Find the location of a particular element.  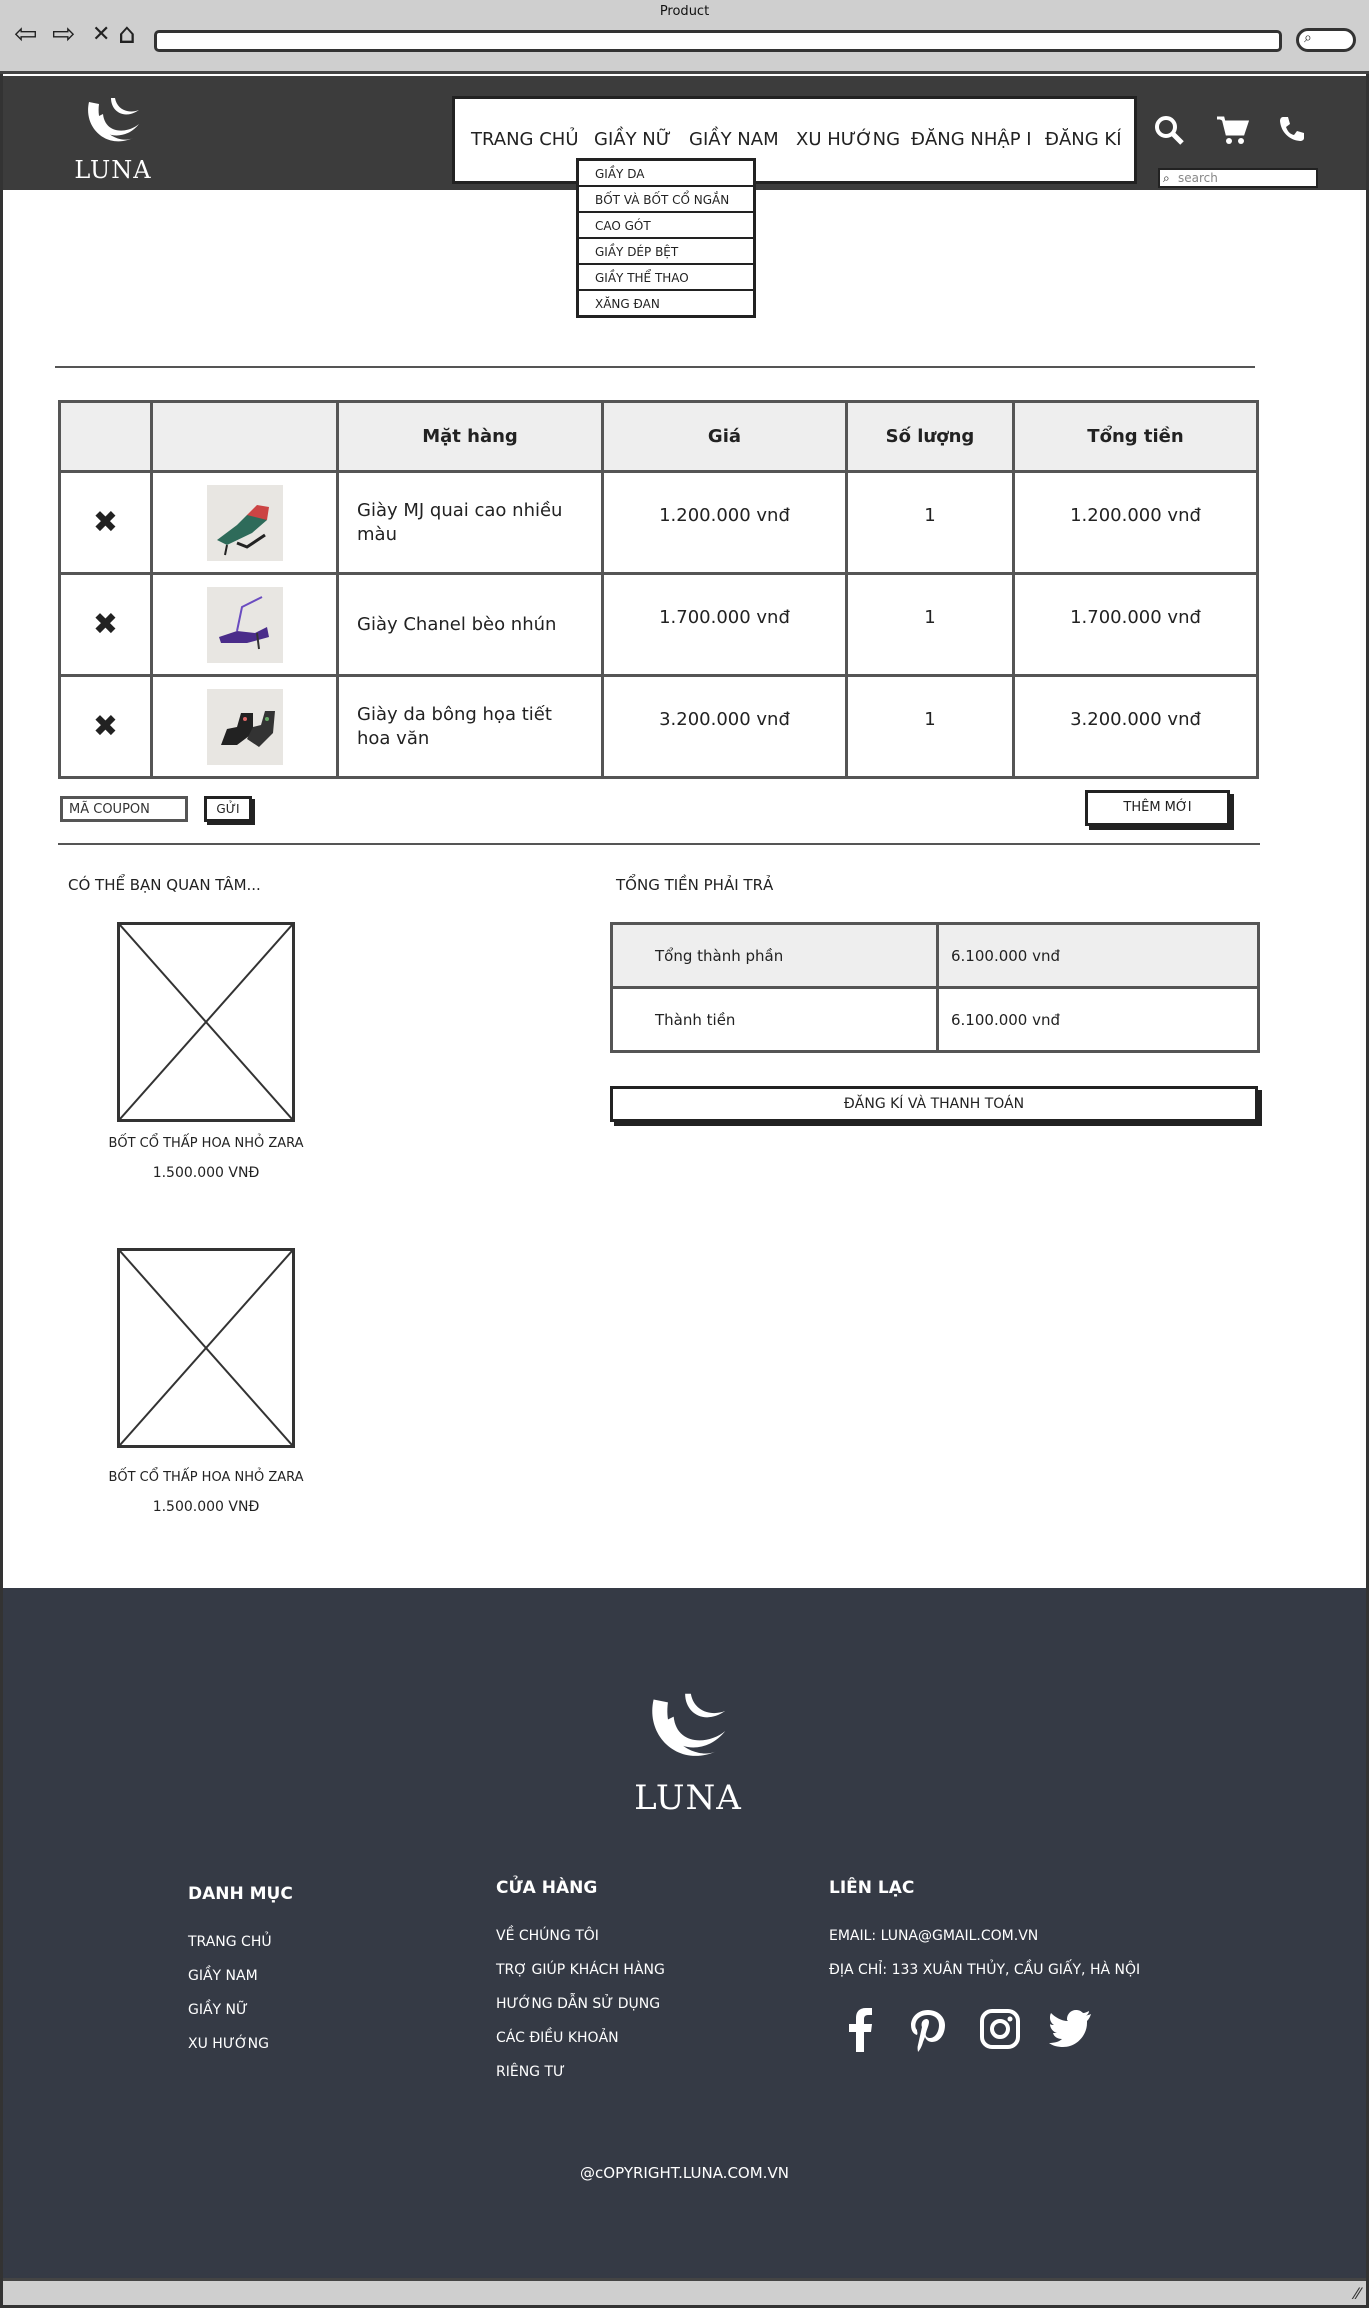

footer-link: TRANG CHỦ is located at coordinates (230, 1942).